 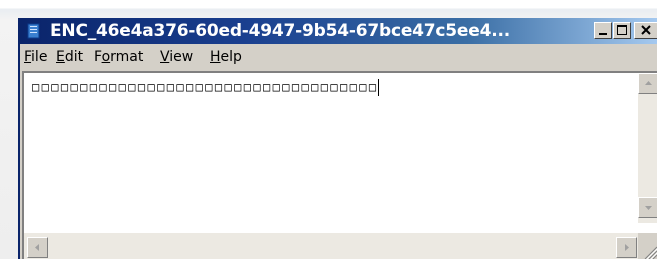 I want to click on vertical-scrollbar, so click(x=647, y=148).